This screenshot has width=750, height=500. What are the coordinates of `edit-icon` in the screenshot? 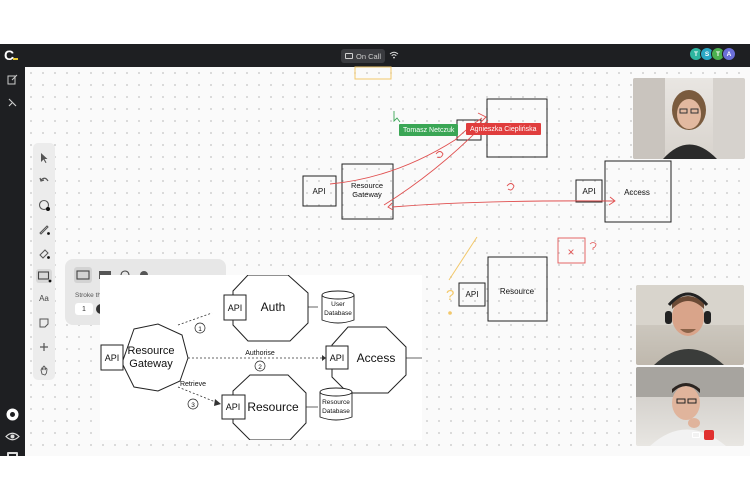 It's located at (12, 79).